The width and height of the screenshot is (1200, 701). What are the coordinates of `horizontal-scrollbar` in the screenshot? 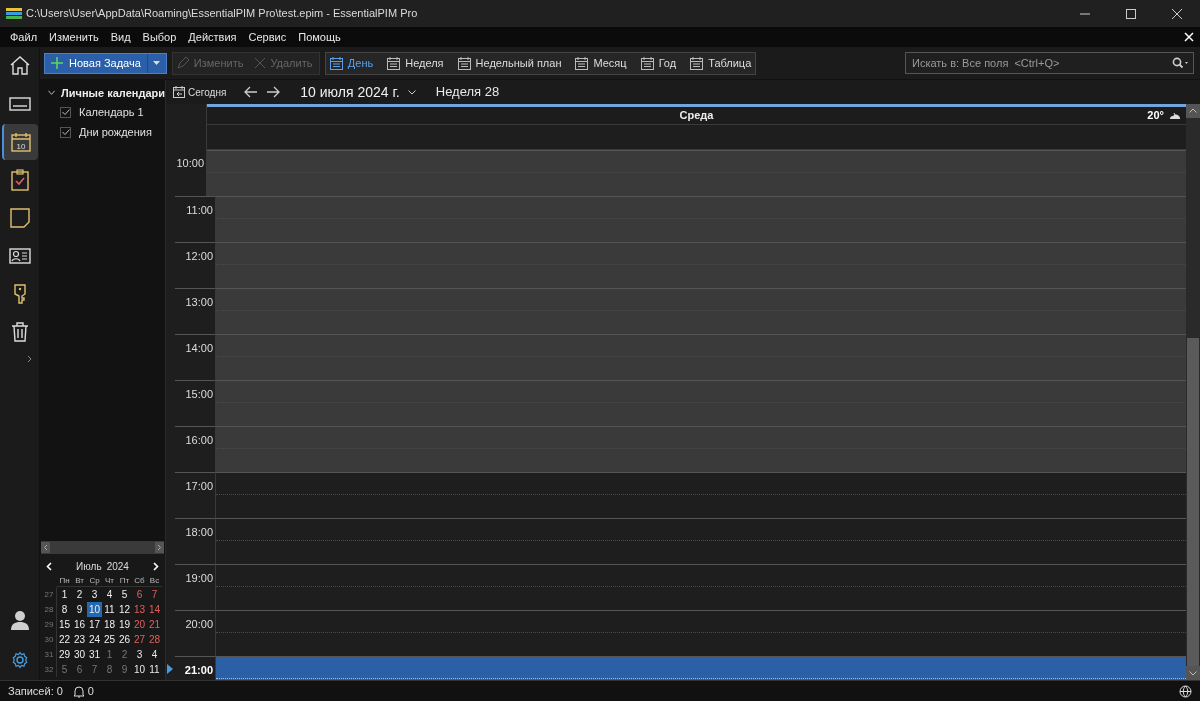 It's located at (102, 547).